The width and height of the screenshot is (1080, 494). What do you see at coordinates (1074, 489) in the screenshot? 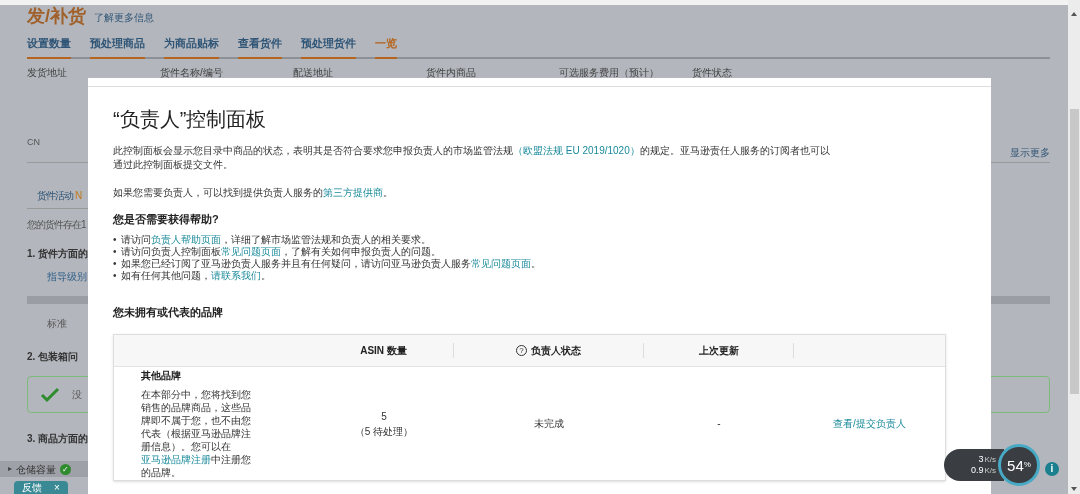
I see `scroll-down-icon` at bounding box center [1074, 489].